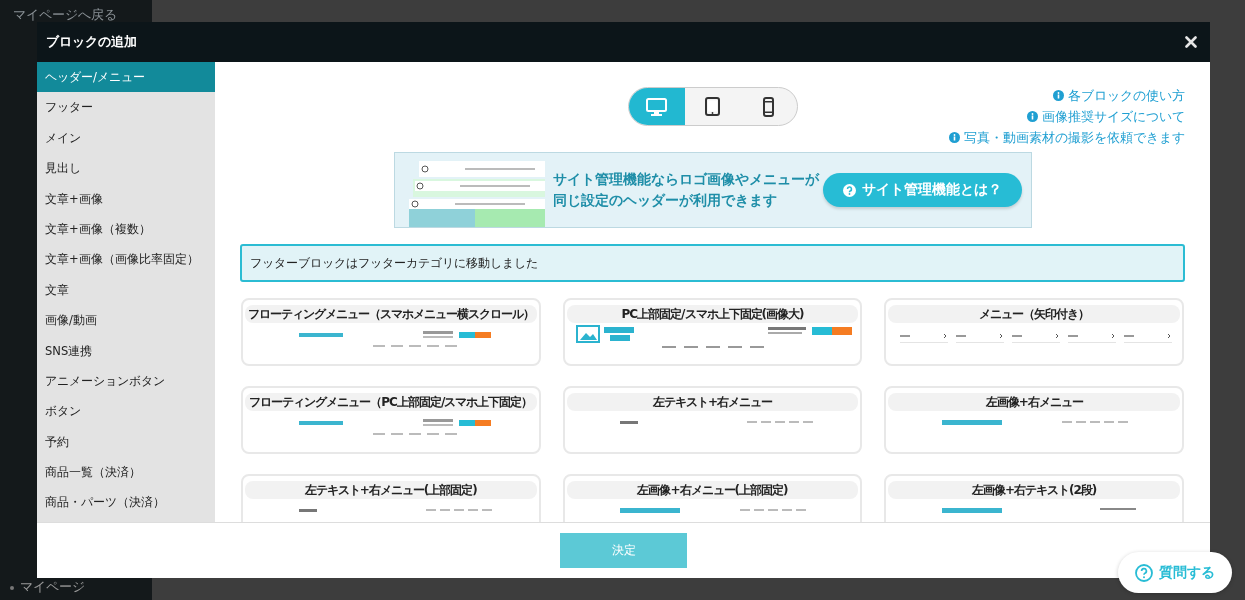 The image size is (1245, 600). I want to click on block-title: 左テキスト+右メニュー, so click(712, 402).